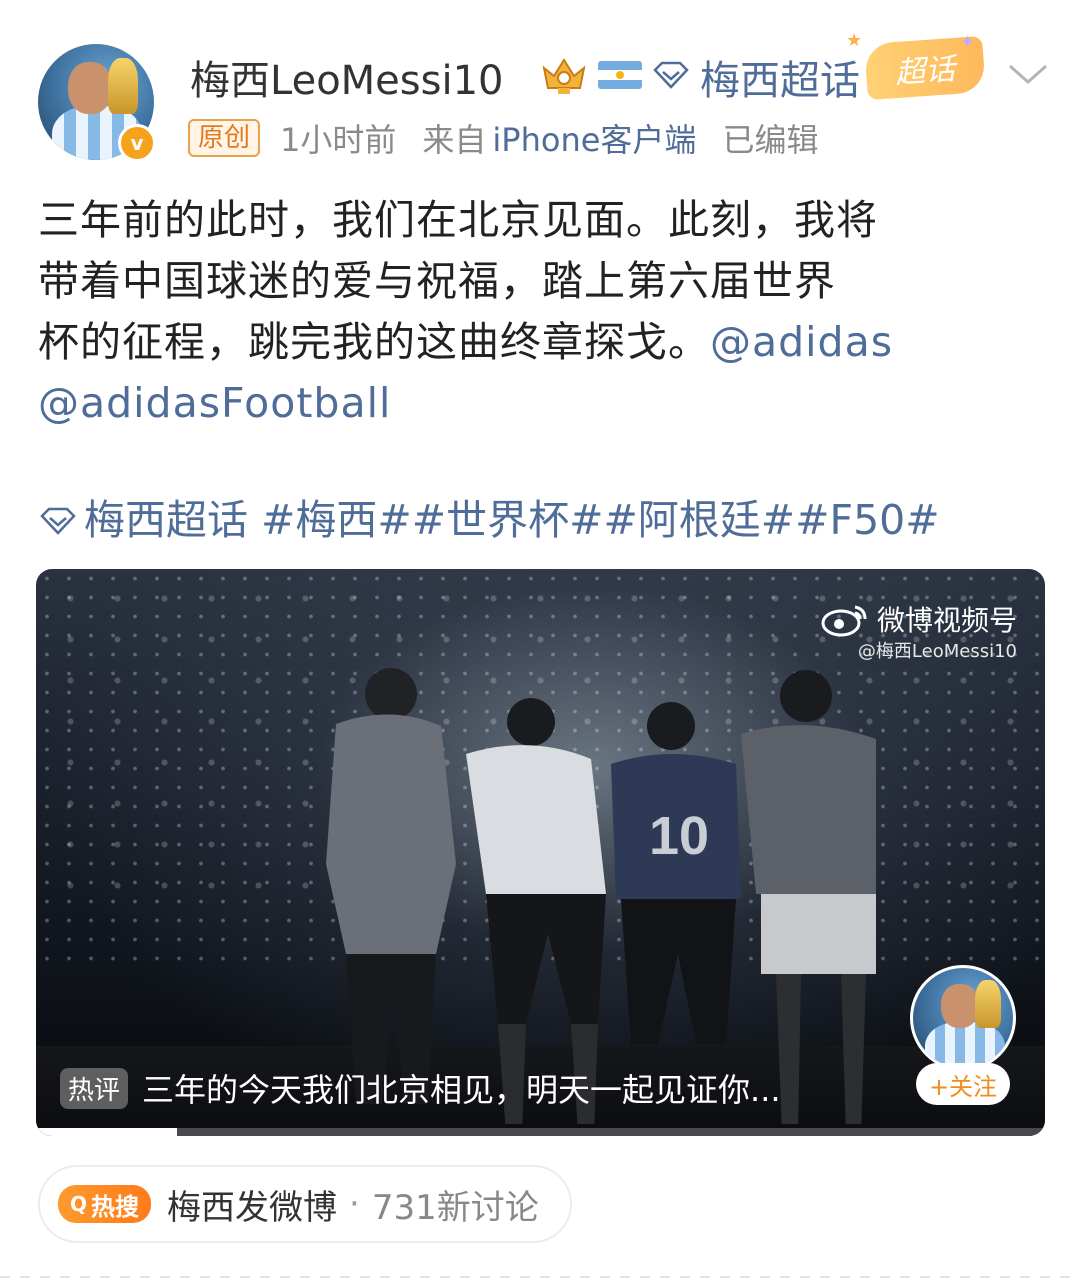  I want to click on post-time: 1小时前, so click(338, 140).